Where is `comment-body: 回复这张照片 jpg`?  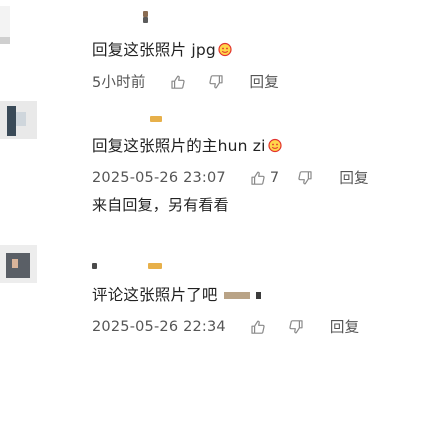 comment-body: 回复这张照片 jpg is located at coordinates (154, 50).